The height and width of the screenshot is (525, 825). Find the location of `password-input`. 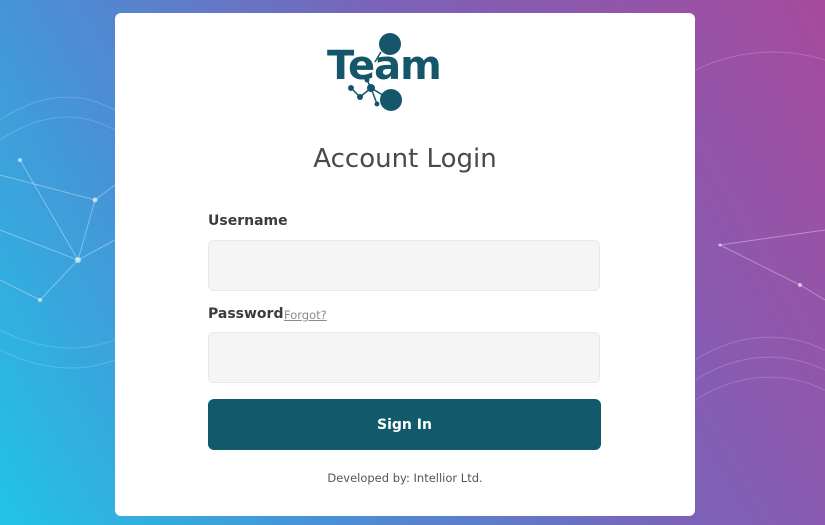

password-input is located at coordinates (404, 357).